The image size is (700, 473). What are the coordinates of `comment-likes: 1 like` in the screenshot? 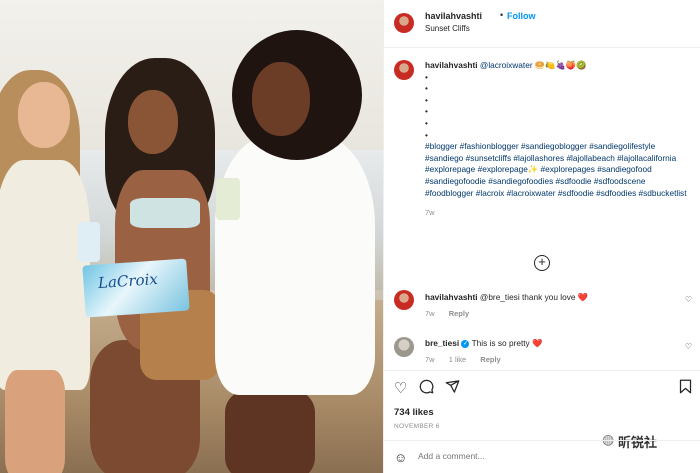 It's located at (458, 359).